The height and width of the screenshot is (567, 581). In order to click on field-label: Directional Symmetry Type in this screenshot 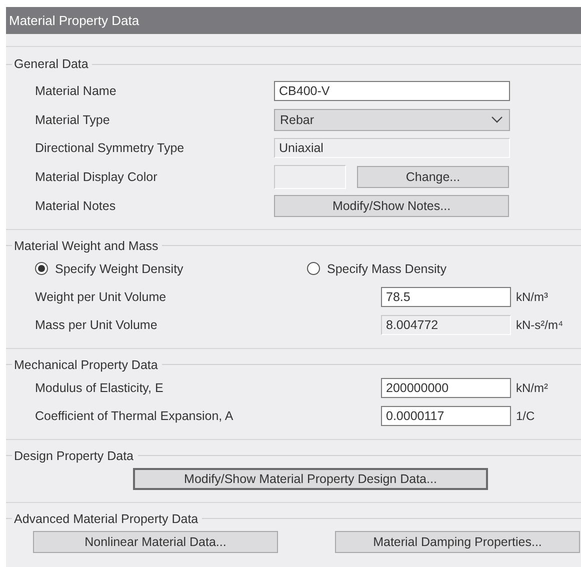, I will do `click(110, 148)`.